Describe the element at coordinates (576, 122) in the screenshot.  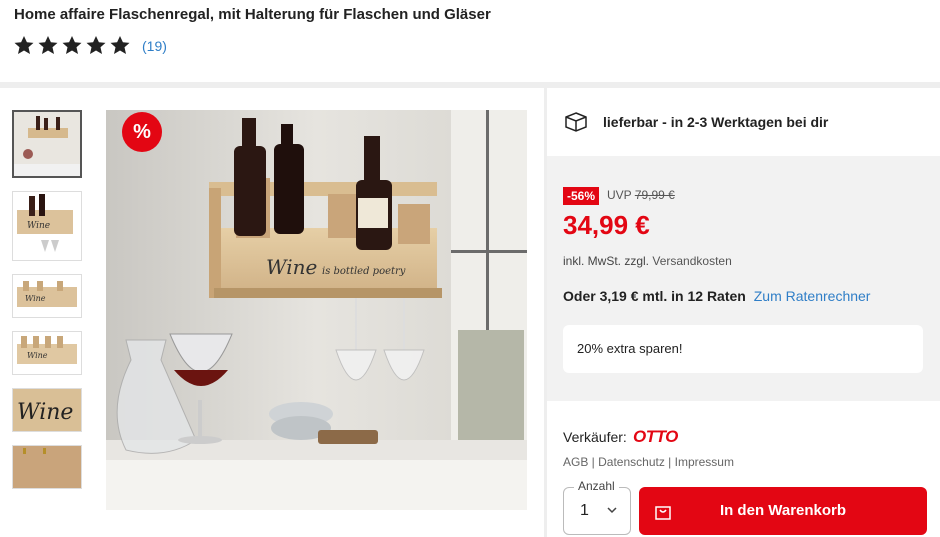
I see `package-icon` at that location.